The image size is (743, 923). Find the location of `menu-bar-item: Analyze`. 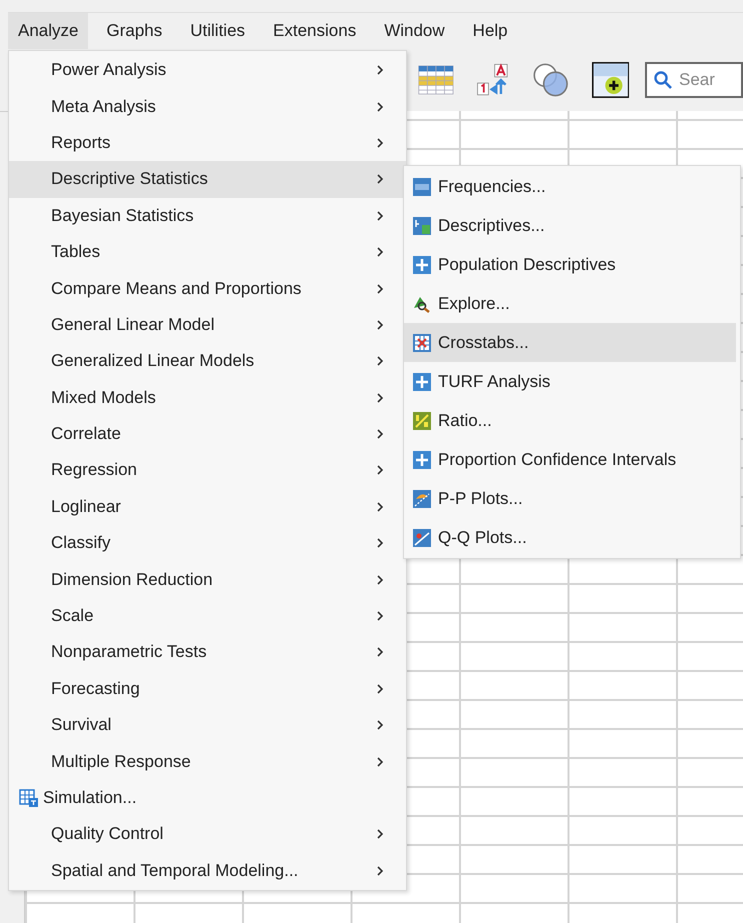

menu-bar-item: Analyze is located at coordinates (48, 31).